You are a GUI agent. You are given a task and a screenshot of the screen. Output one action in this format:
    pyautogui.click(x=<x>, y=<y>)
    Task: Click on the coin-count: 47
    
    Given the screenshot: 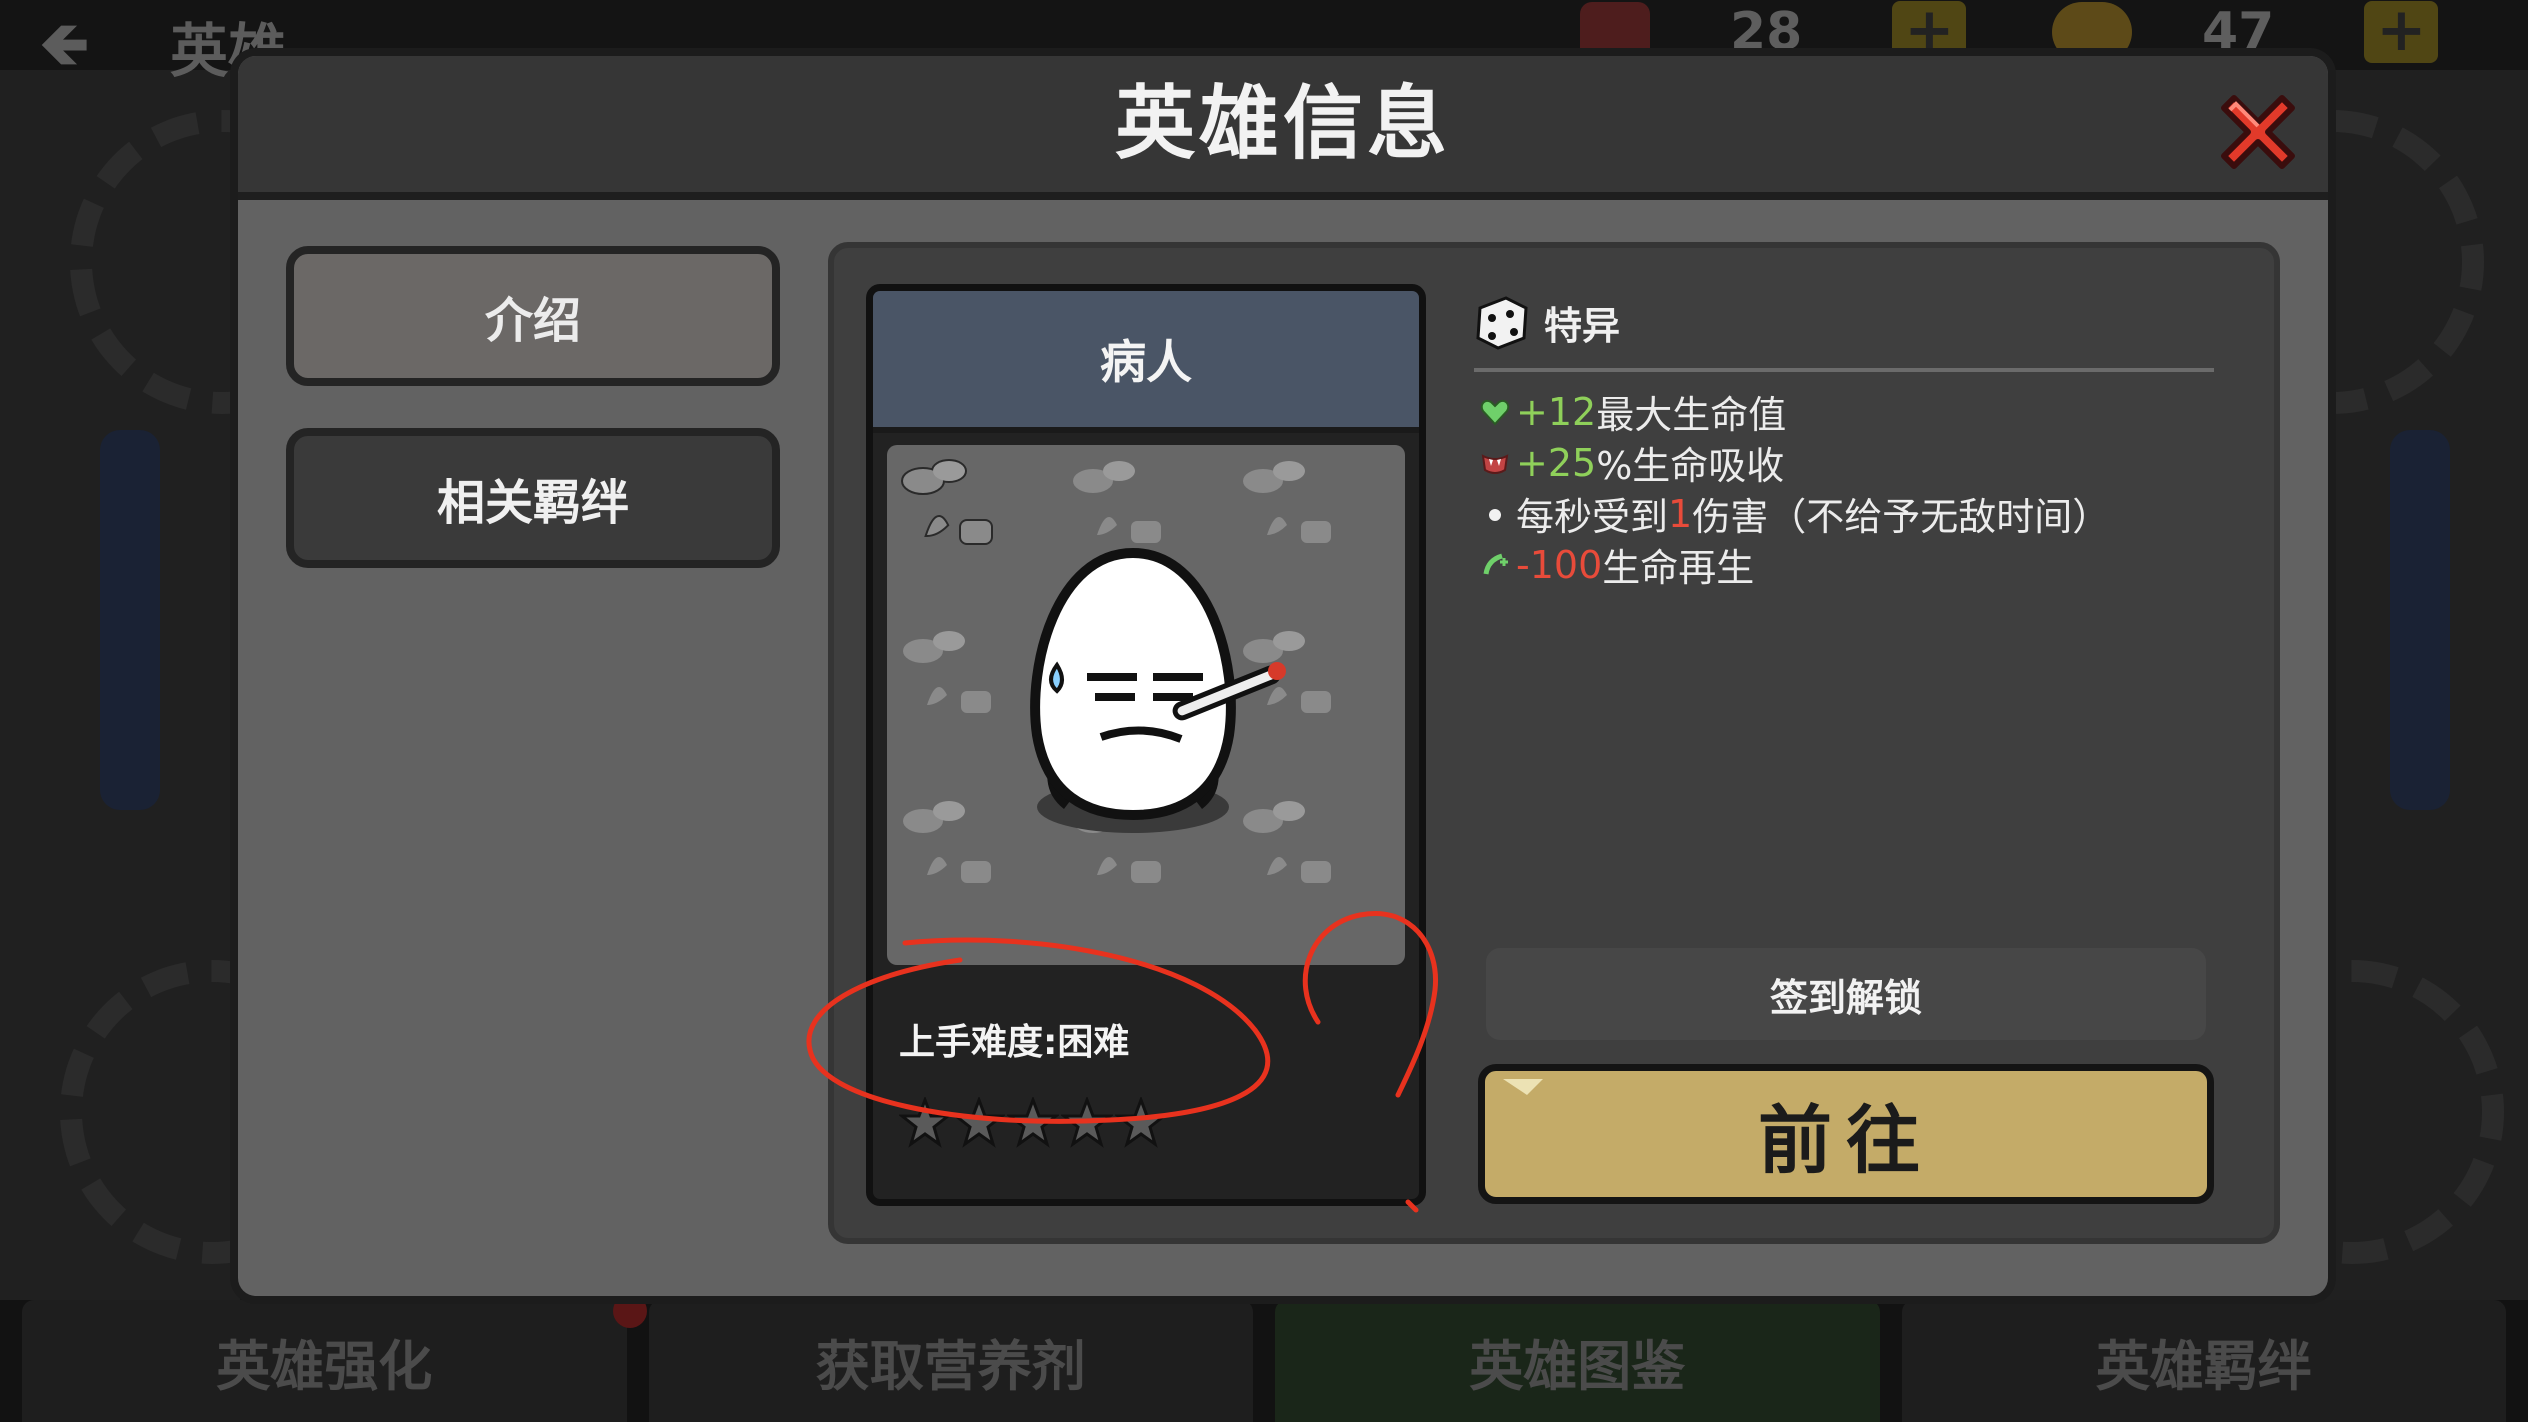 What is the action you would take?
    pyautogui.click(x=2238, y=32)
    